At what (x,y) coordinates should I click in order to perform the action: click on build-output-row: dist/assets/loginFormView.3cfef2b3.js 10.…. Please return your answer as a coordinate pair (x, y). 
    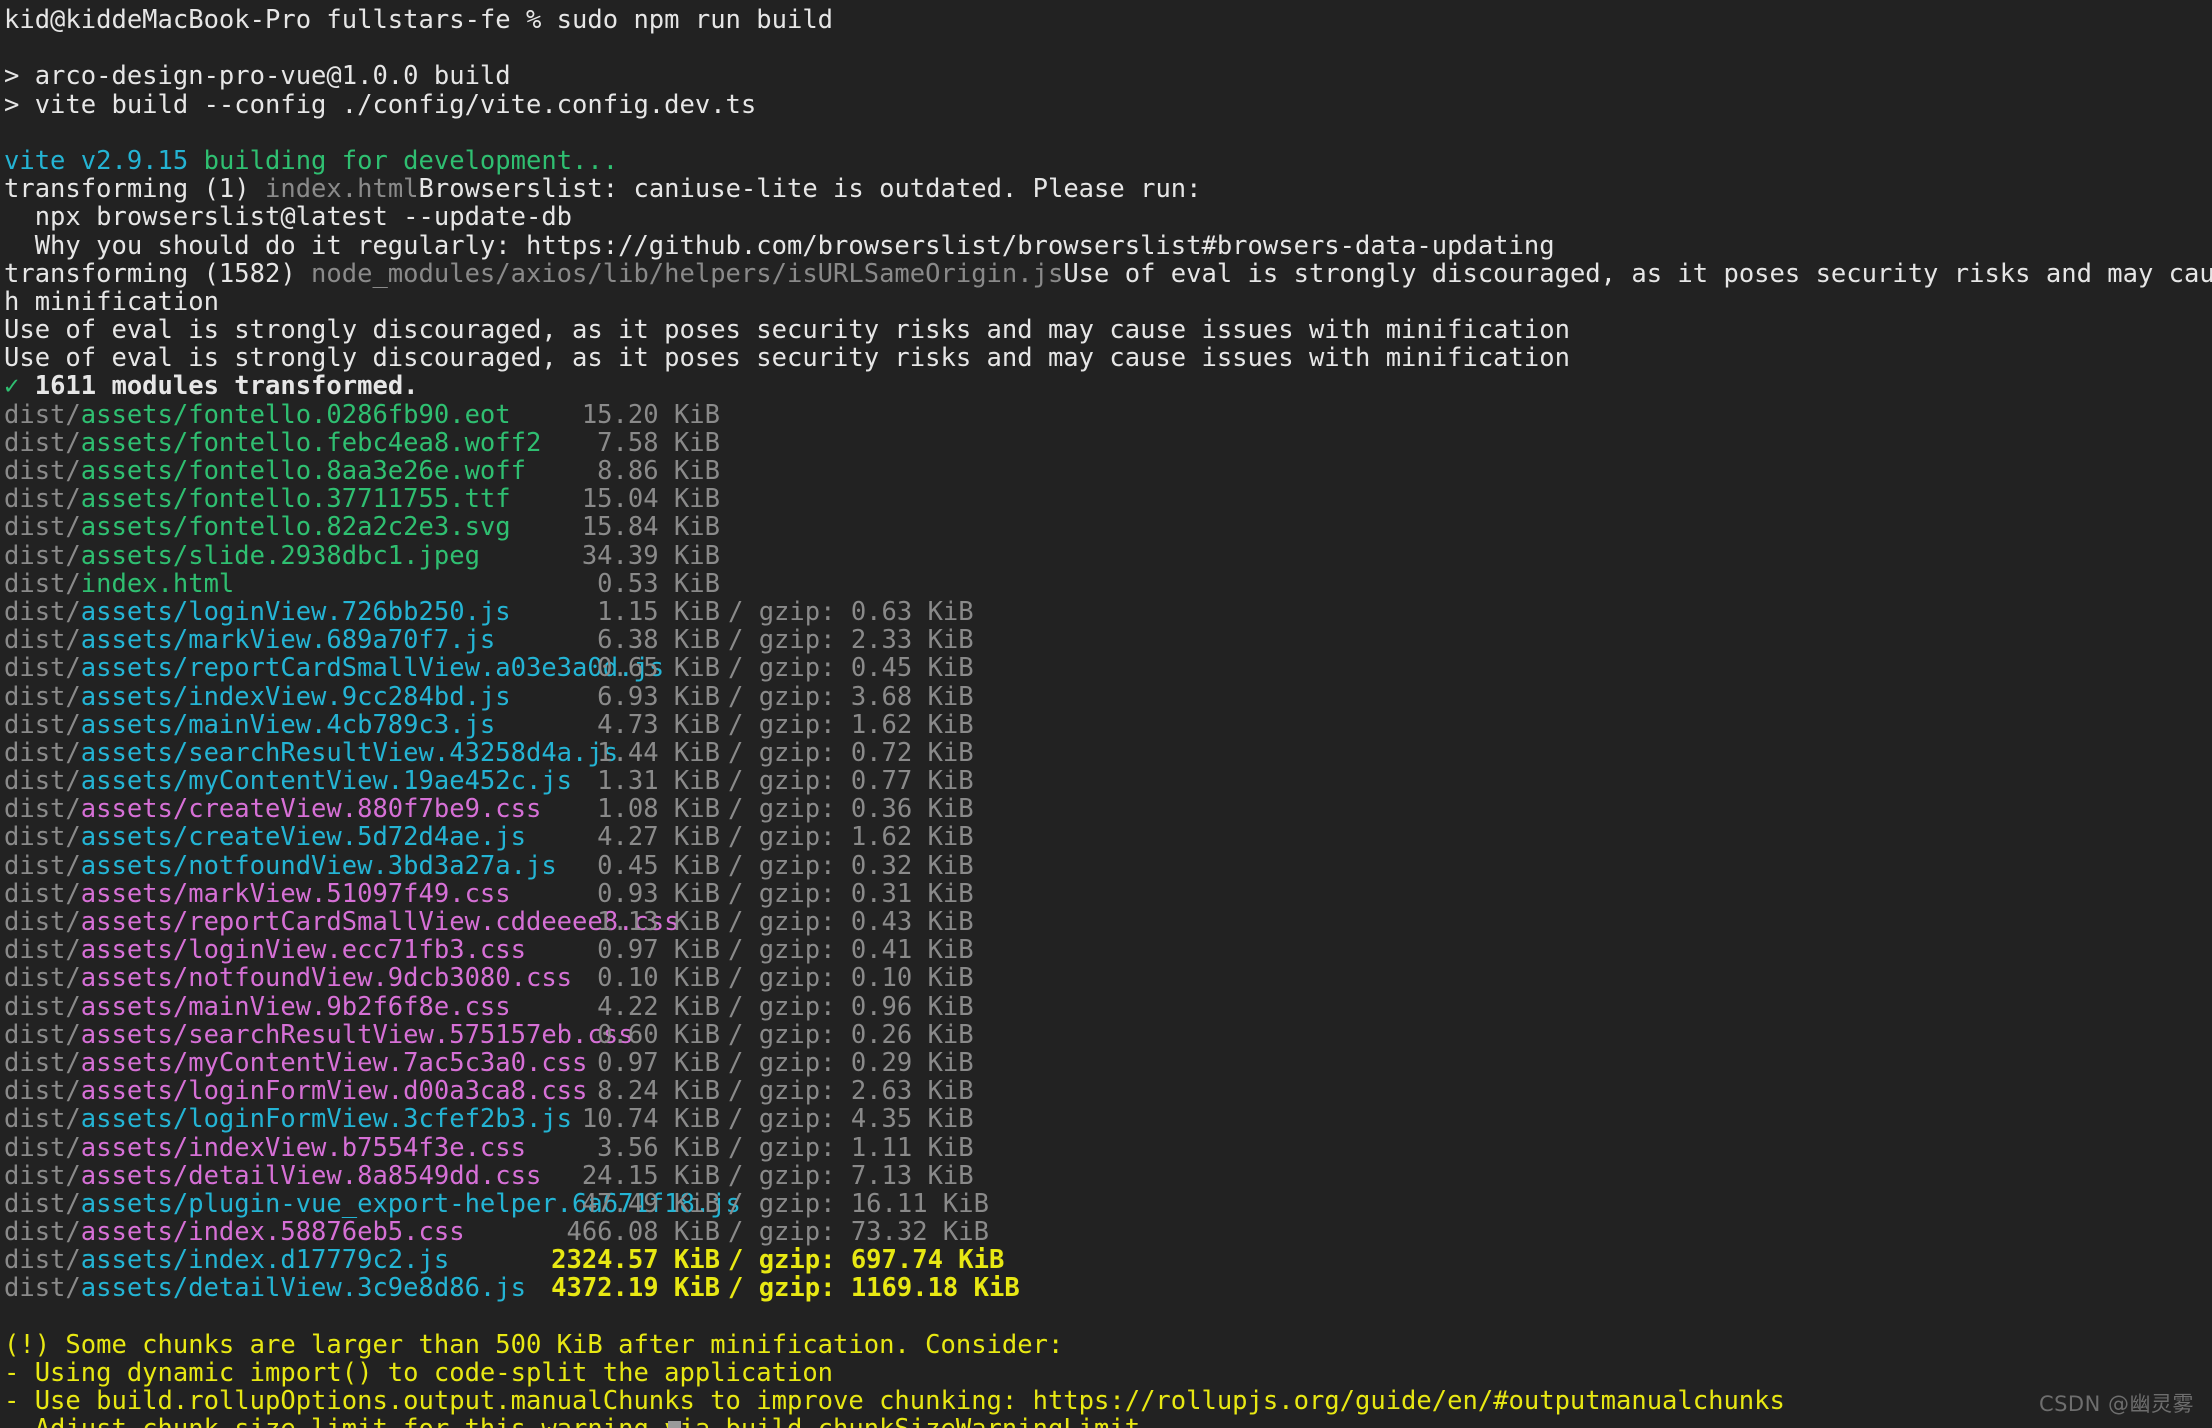
    Looking at the image, I should click on (1108, 1119).